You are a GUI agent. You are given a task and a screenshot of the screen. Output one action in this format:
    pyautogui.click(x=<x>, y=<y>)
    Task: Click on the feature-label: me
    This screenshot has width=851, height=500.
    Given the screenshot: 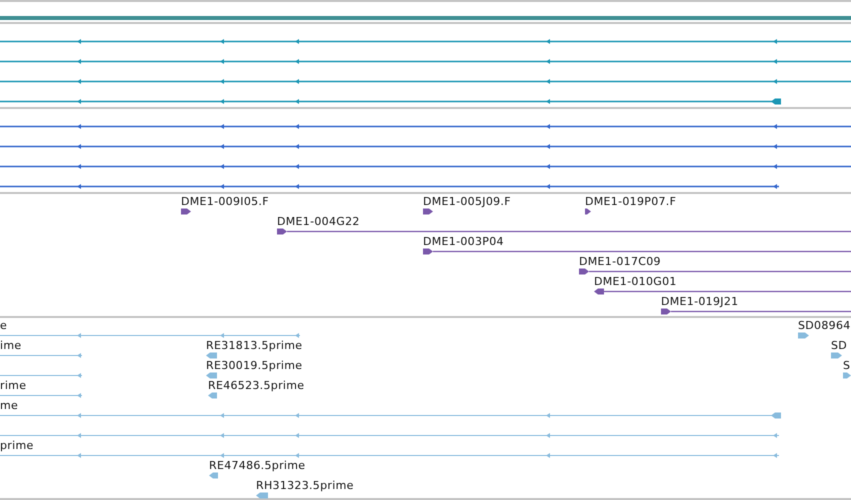 What is the action you would take?
    pyautogui.click(x=9, y=405)
    